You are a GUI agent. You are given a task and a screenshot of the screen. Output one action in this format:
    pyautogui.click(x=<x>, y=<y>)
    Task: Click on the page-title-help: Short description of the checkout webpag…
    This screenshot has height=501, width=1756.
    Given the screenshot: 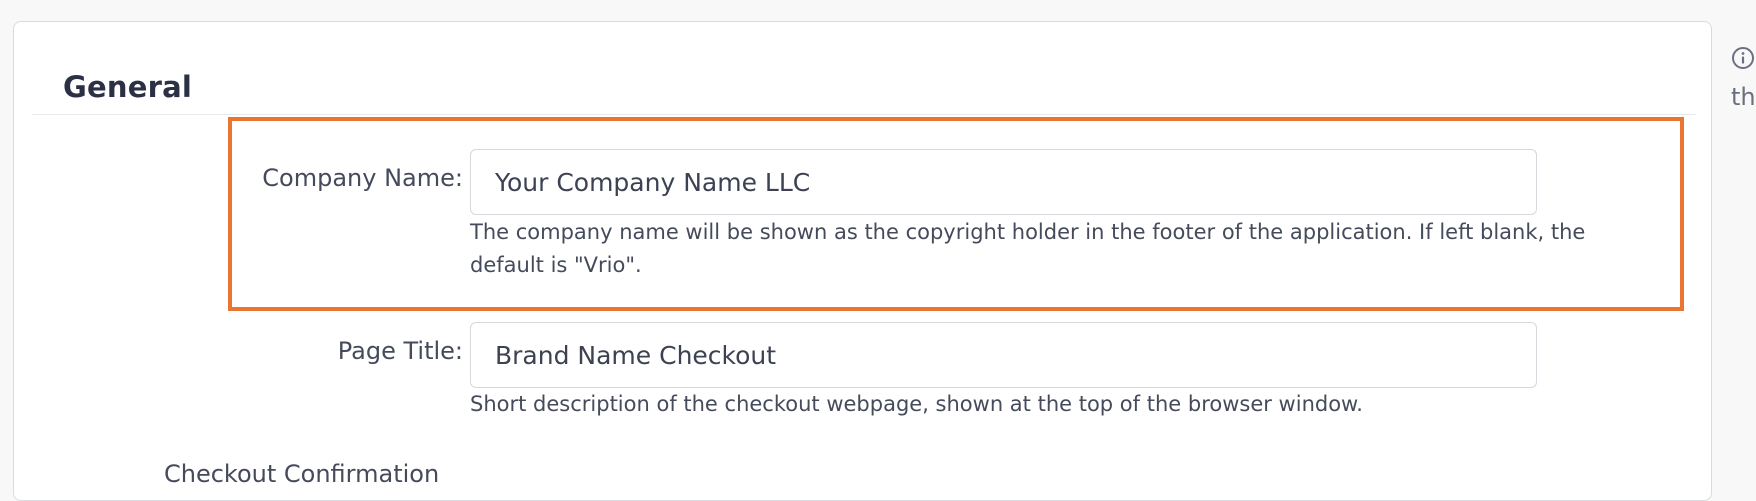 What is the action you would take?
    pyautogui.click(x=916, y=404)
    